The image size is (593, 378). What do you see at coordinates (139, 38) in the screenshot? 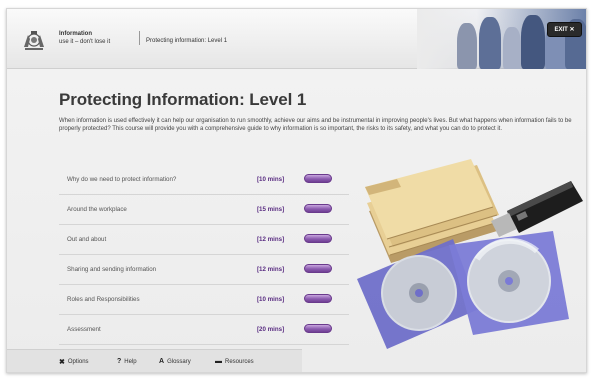
I see `header-divider` at bounding box center [139, 38].